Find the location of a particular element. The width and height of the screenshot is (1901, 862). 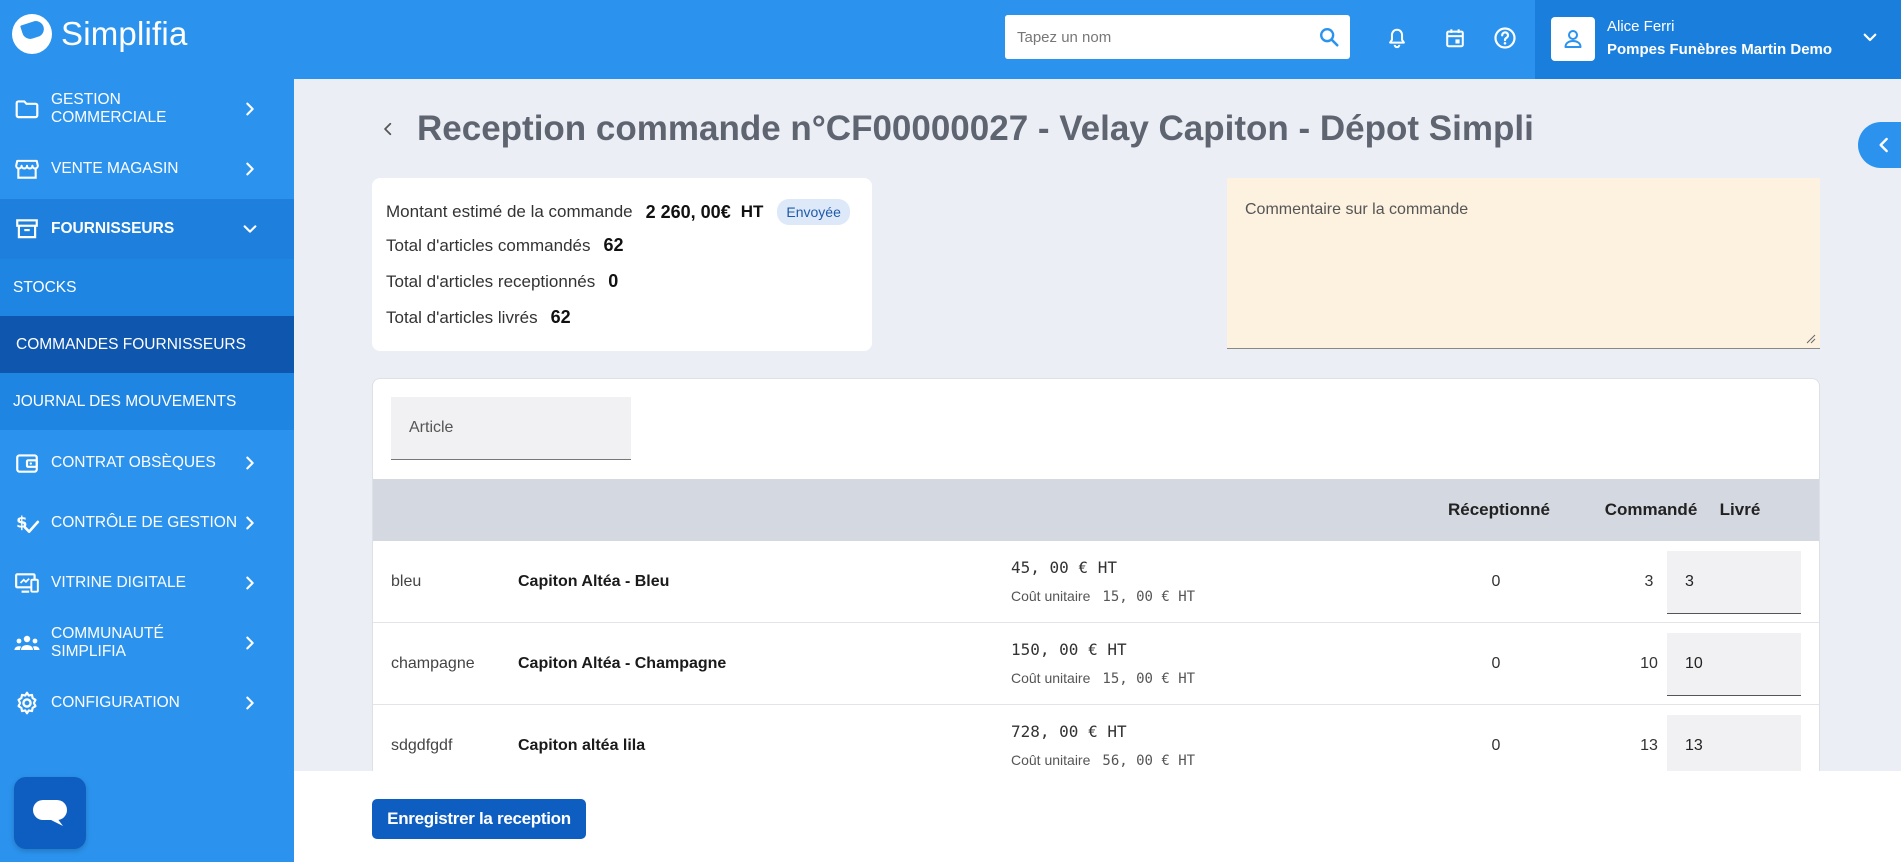

wallet-icon is located at coordinates (27, 463).